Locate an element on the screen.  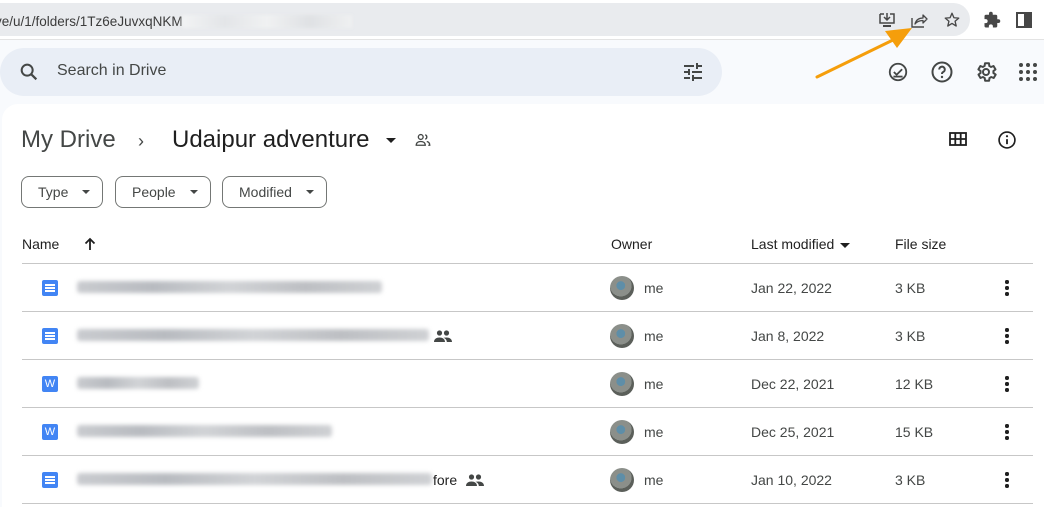
column-header-last-modified: Last modified is located at coordinates (801, 244).